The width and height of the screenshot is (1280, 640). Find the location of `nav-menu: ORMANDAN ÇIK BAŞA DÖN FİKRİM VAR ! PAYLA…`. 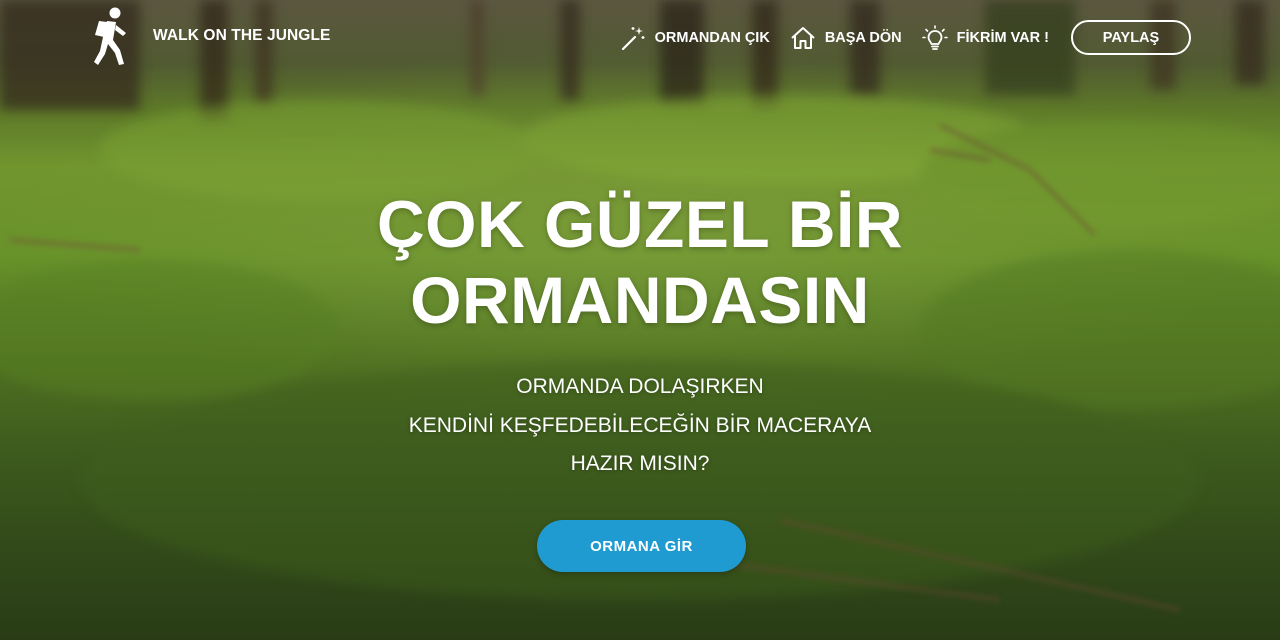

nav-menu: ORMANDAN ÇIK BAŞA DÖN FİKRİM VAR ! PAYLA… is located at coordinates (895, 37).